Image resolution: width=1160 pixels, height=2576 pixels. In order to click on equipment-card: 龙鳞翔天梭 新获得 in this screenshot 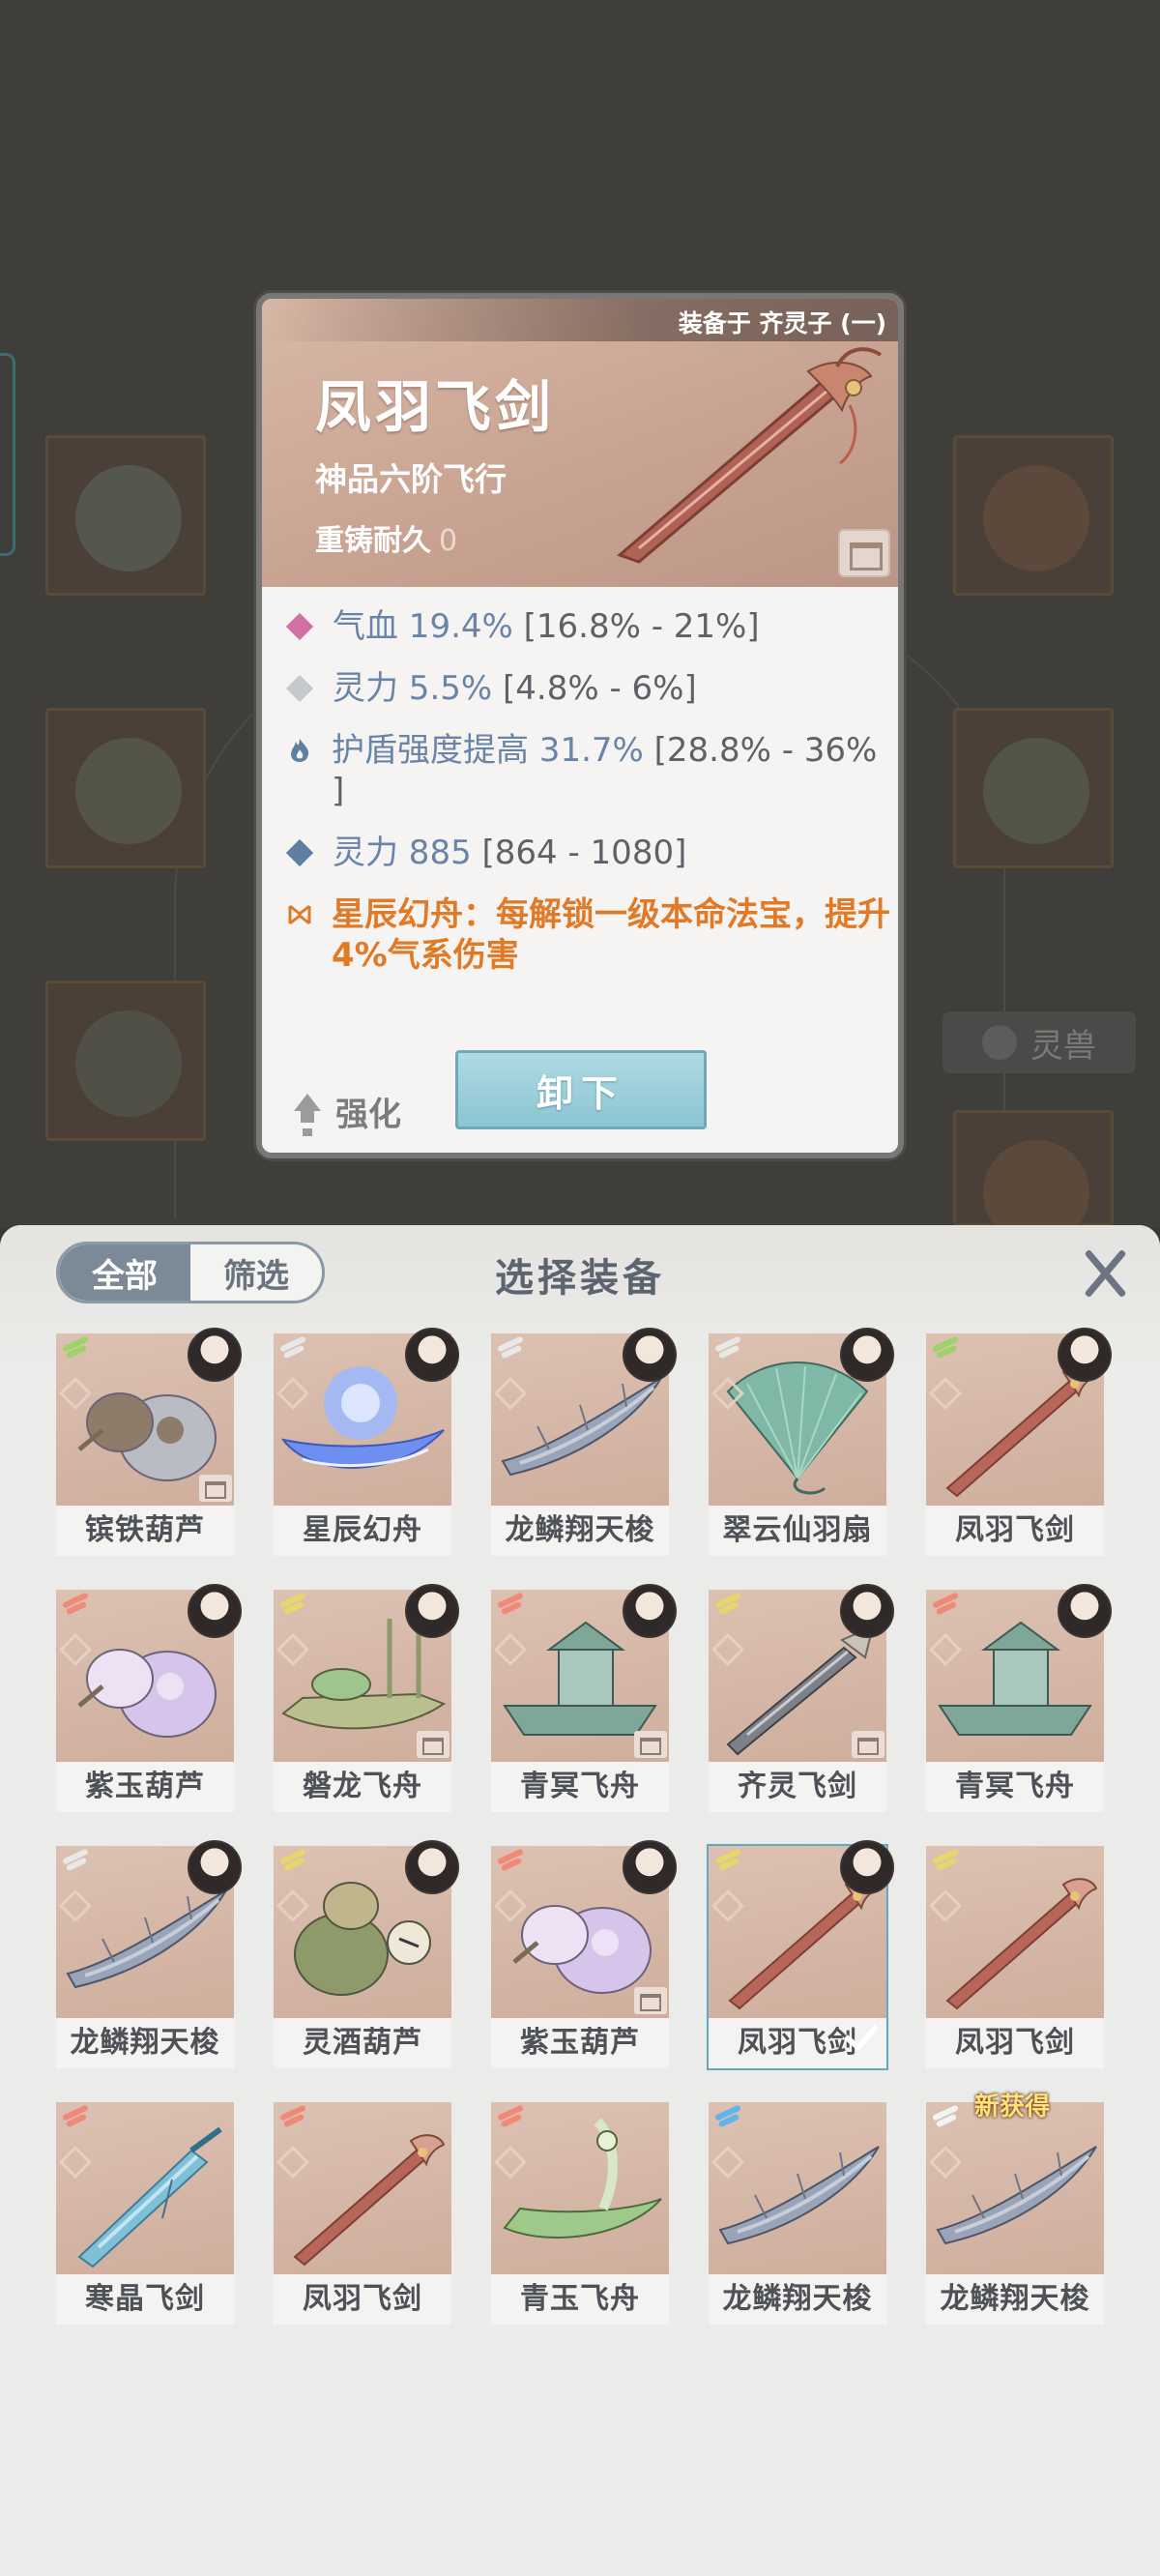, I will do `click(1015, 2209)`.